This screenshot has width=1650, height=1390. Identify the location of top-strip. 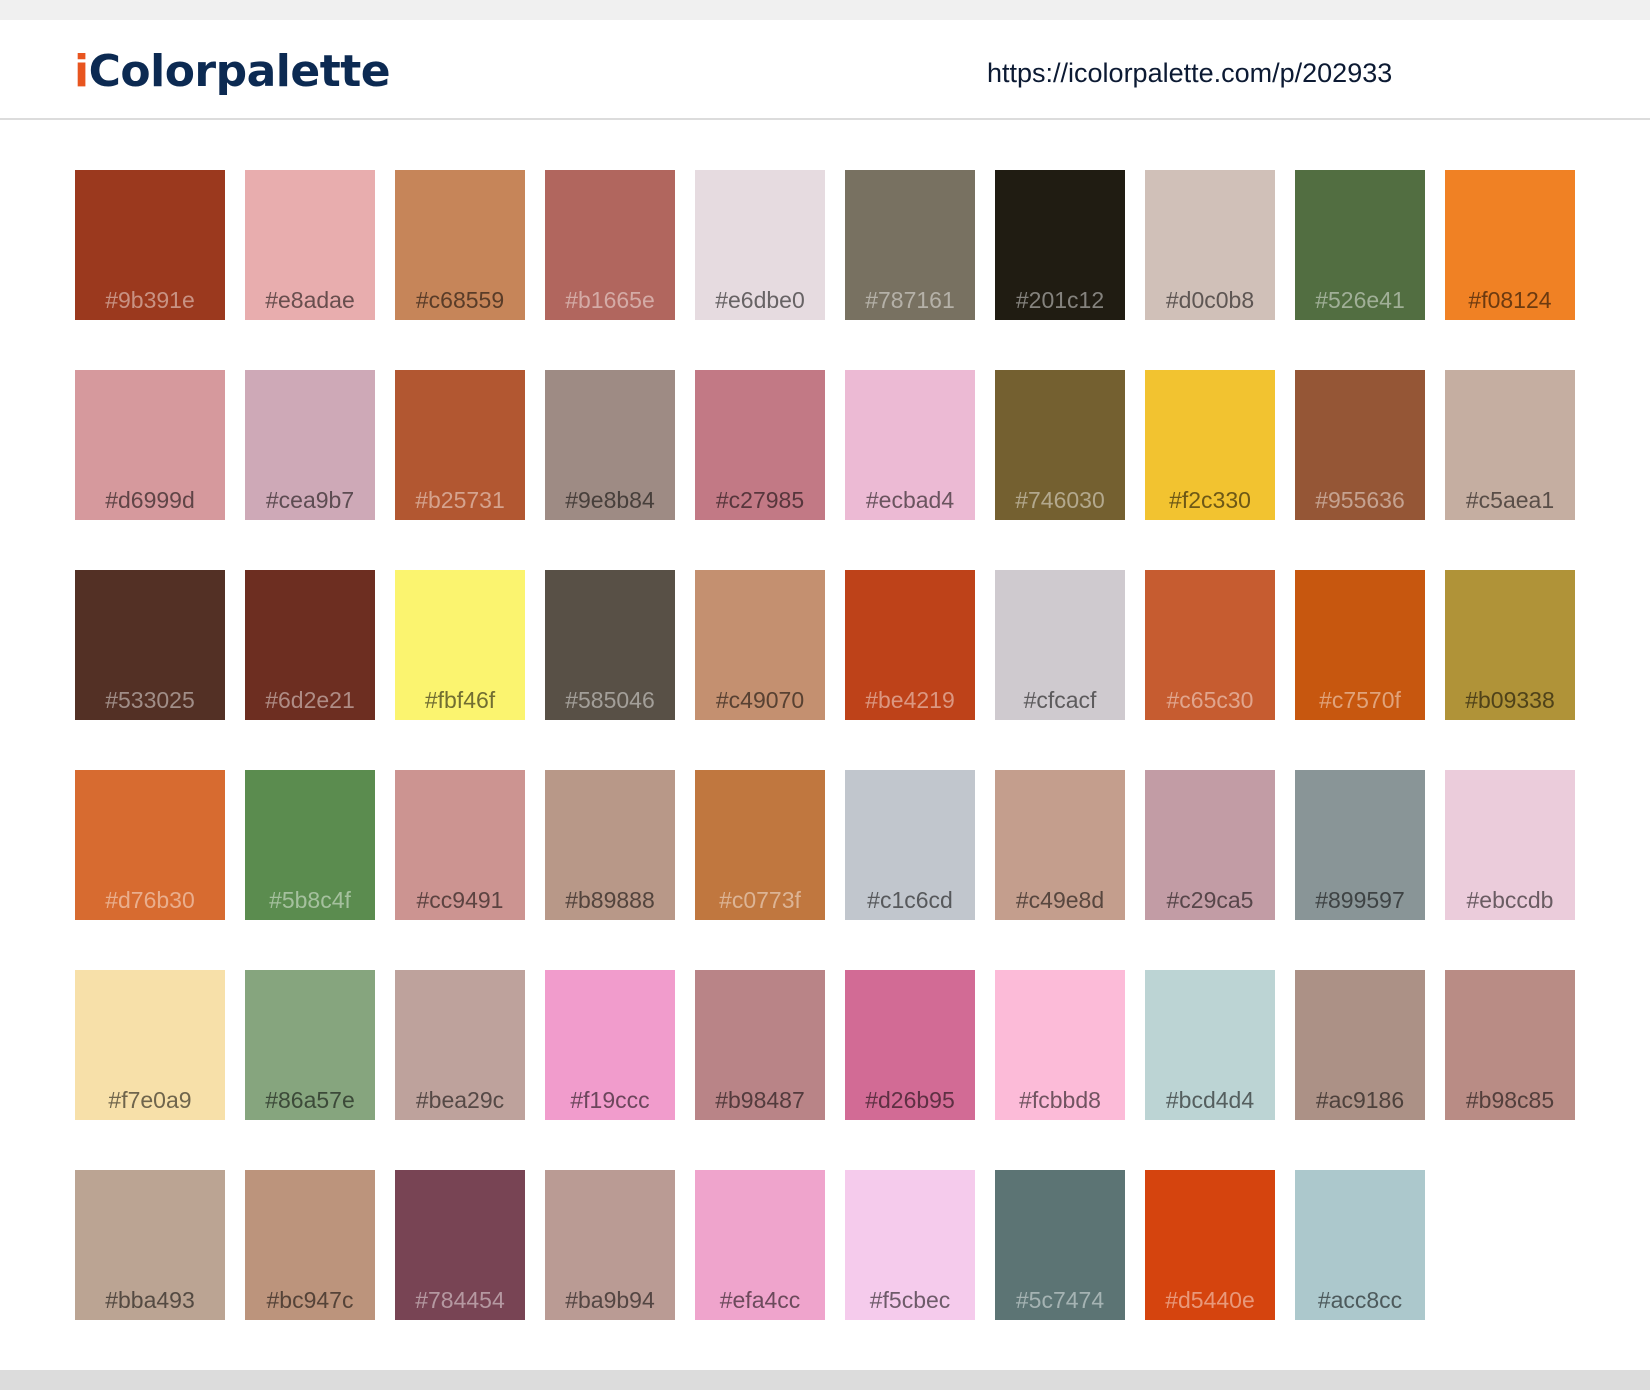
(825, 10).